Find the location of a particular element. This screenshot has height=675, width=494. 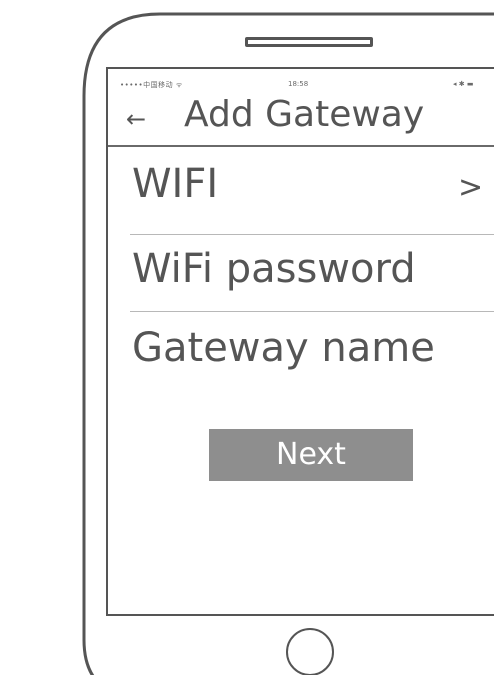

page-title: Add Gateway is located at coordinates (304, 114).